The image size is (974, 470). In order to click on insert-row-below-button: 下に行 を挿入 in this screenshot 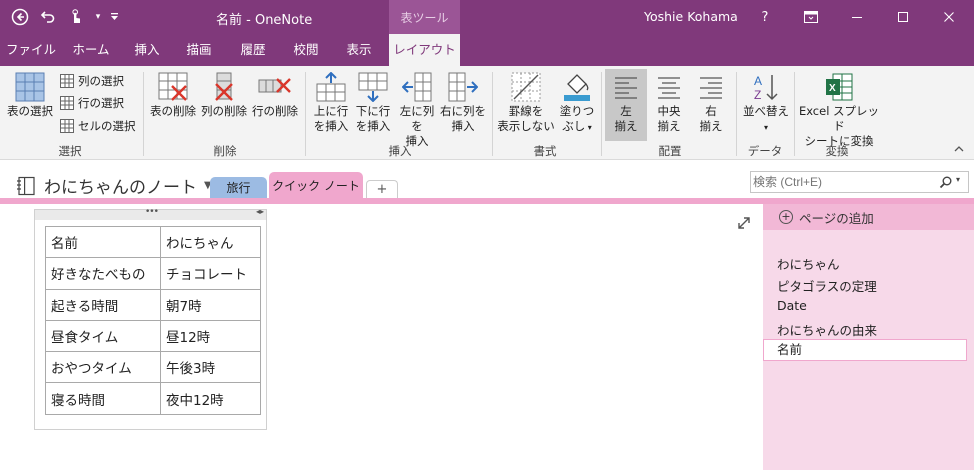, I will do `click(373, 103)`.